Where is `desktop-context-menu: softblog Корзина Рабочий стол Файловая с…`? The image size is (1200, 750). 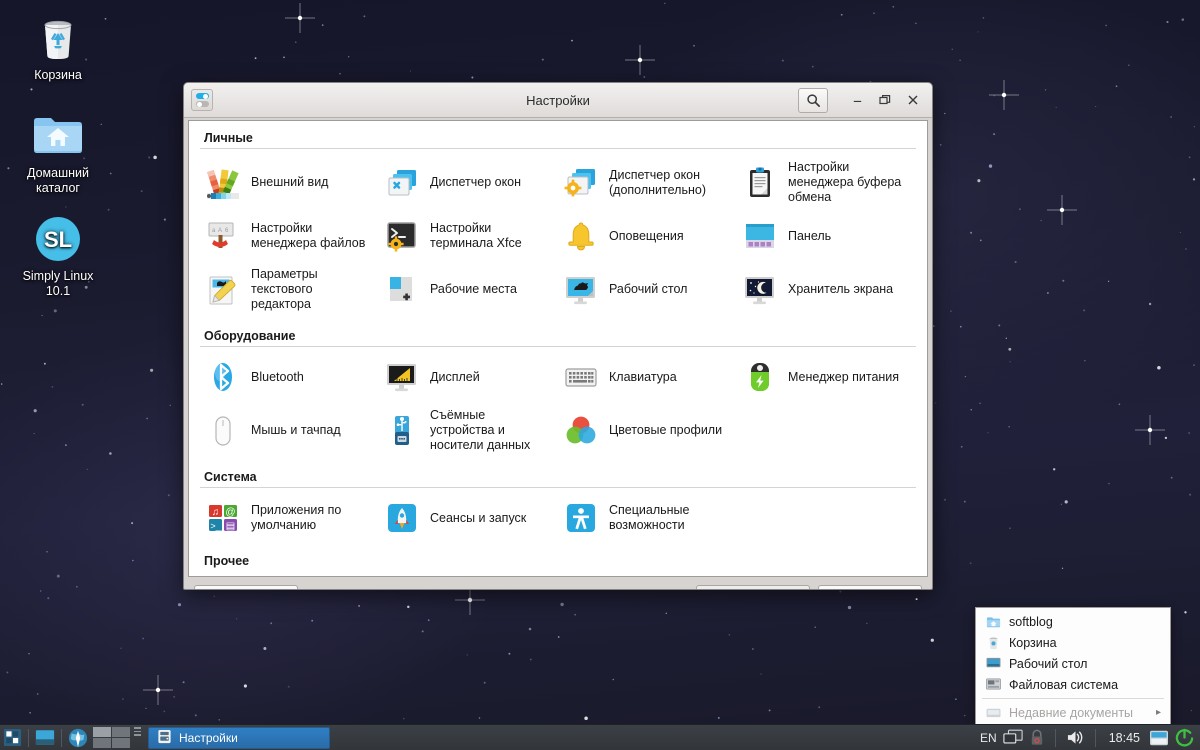
desktop-context-menu: softblog Корзина Рабочий стол Файловая с… is located at coordinates (1073, 667).